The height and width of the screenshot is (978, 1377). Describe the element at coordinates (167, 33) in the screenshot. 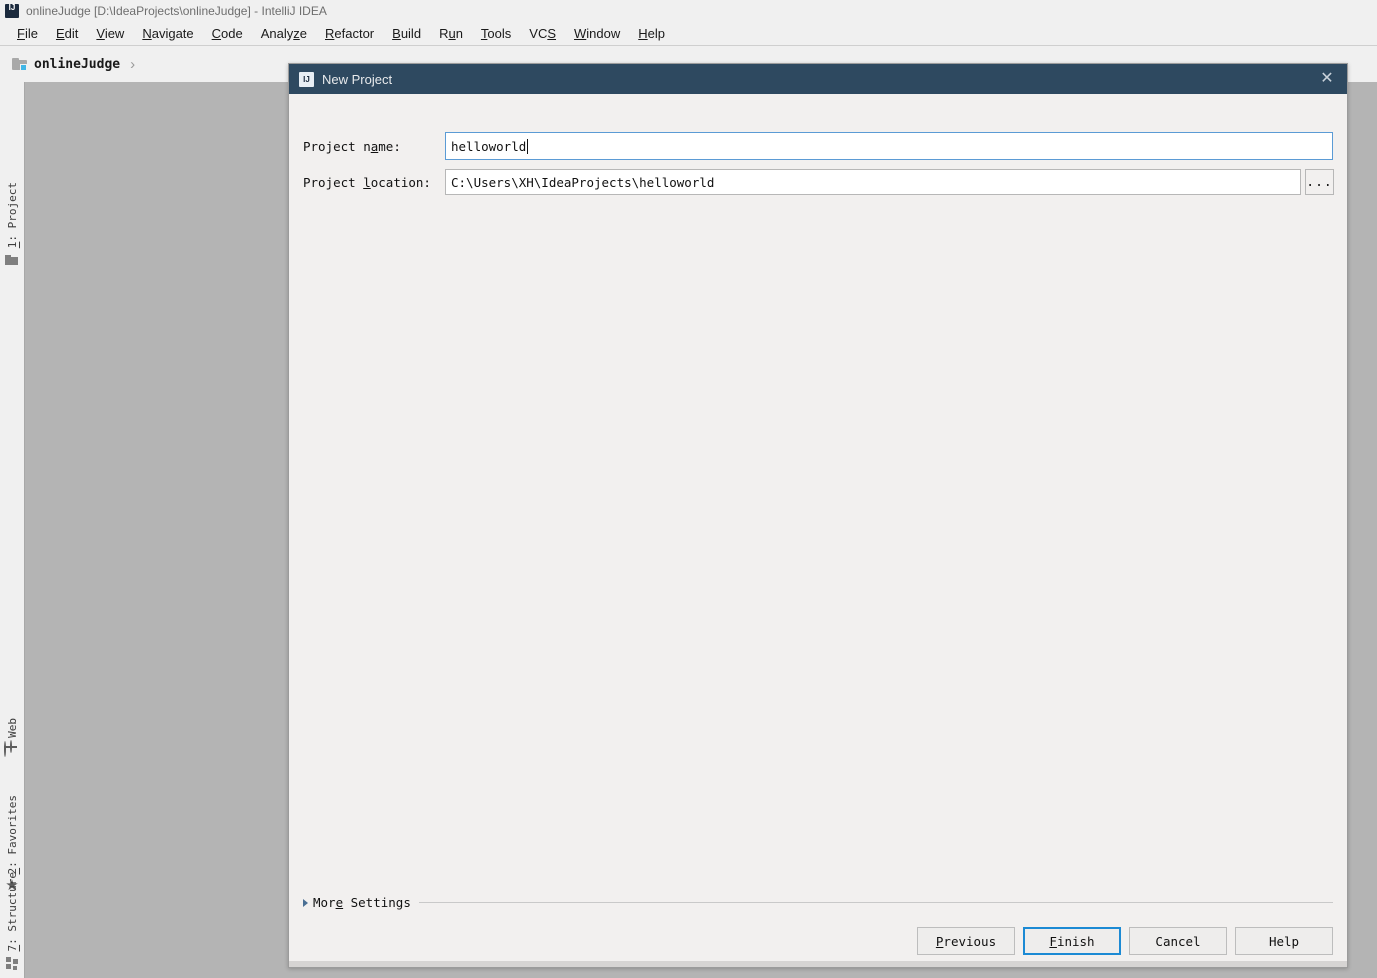

I see `menu-navigate: Navigate` at that location.